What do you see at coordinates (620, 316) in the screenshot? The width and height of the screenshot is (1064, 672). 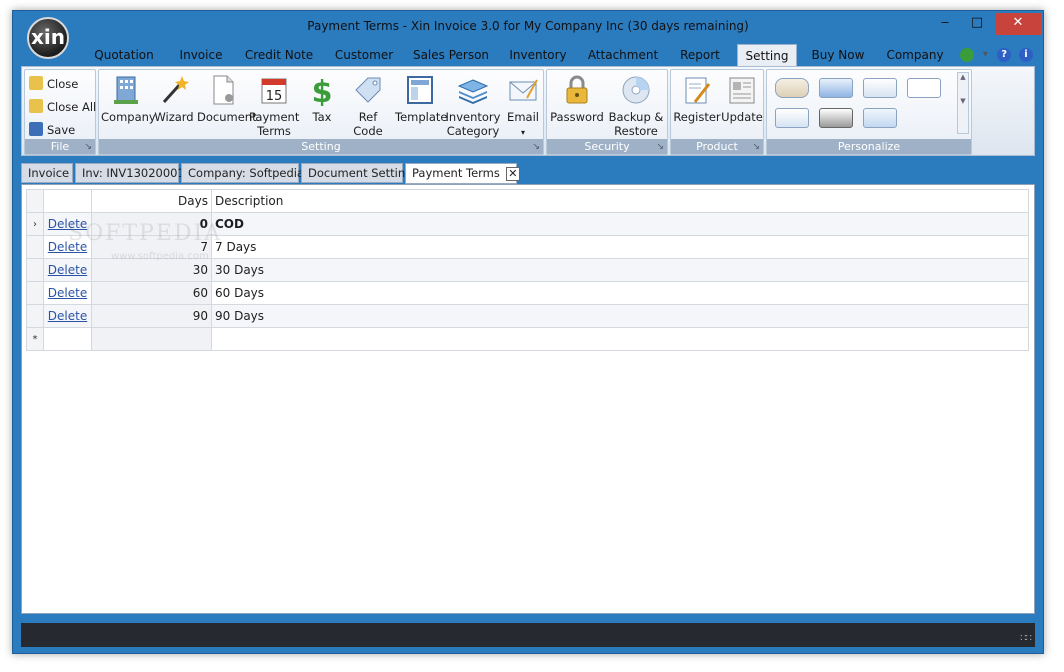 I see `description-cell: 90 Days` at bounding box center [620, 316].